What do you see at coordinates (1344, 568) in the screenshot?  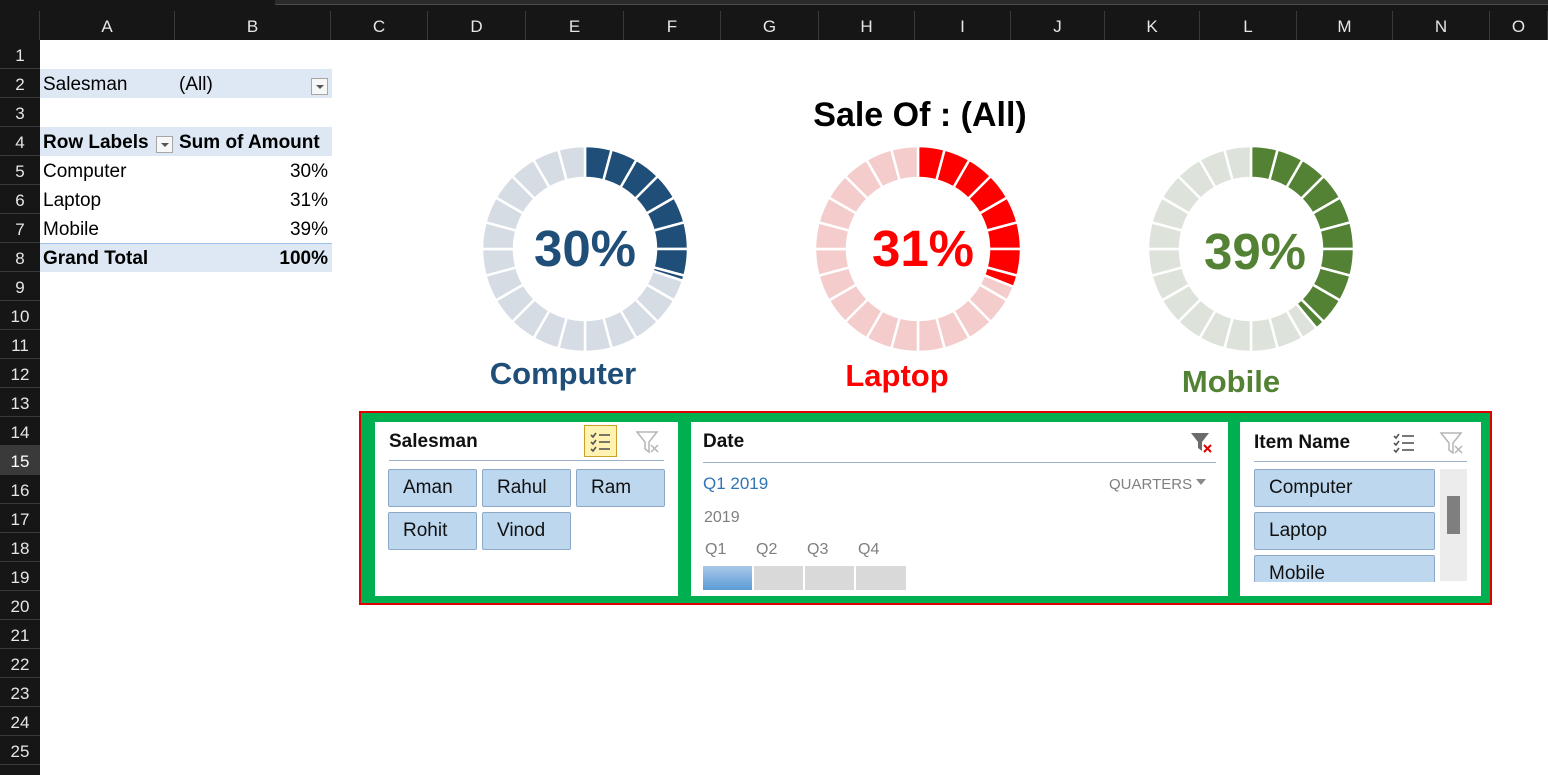 I see `slicer-item-mobile: Mobile` at bounding box center [1344, 568].